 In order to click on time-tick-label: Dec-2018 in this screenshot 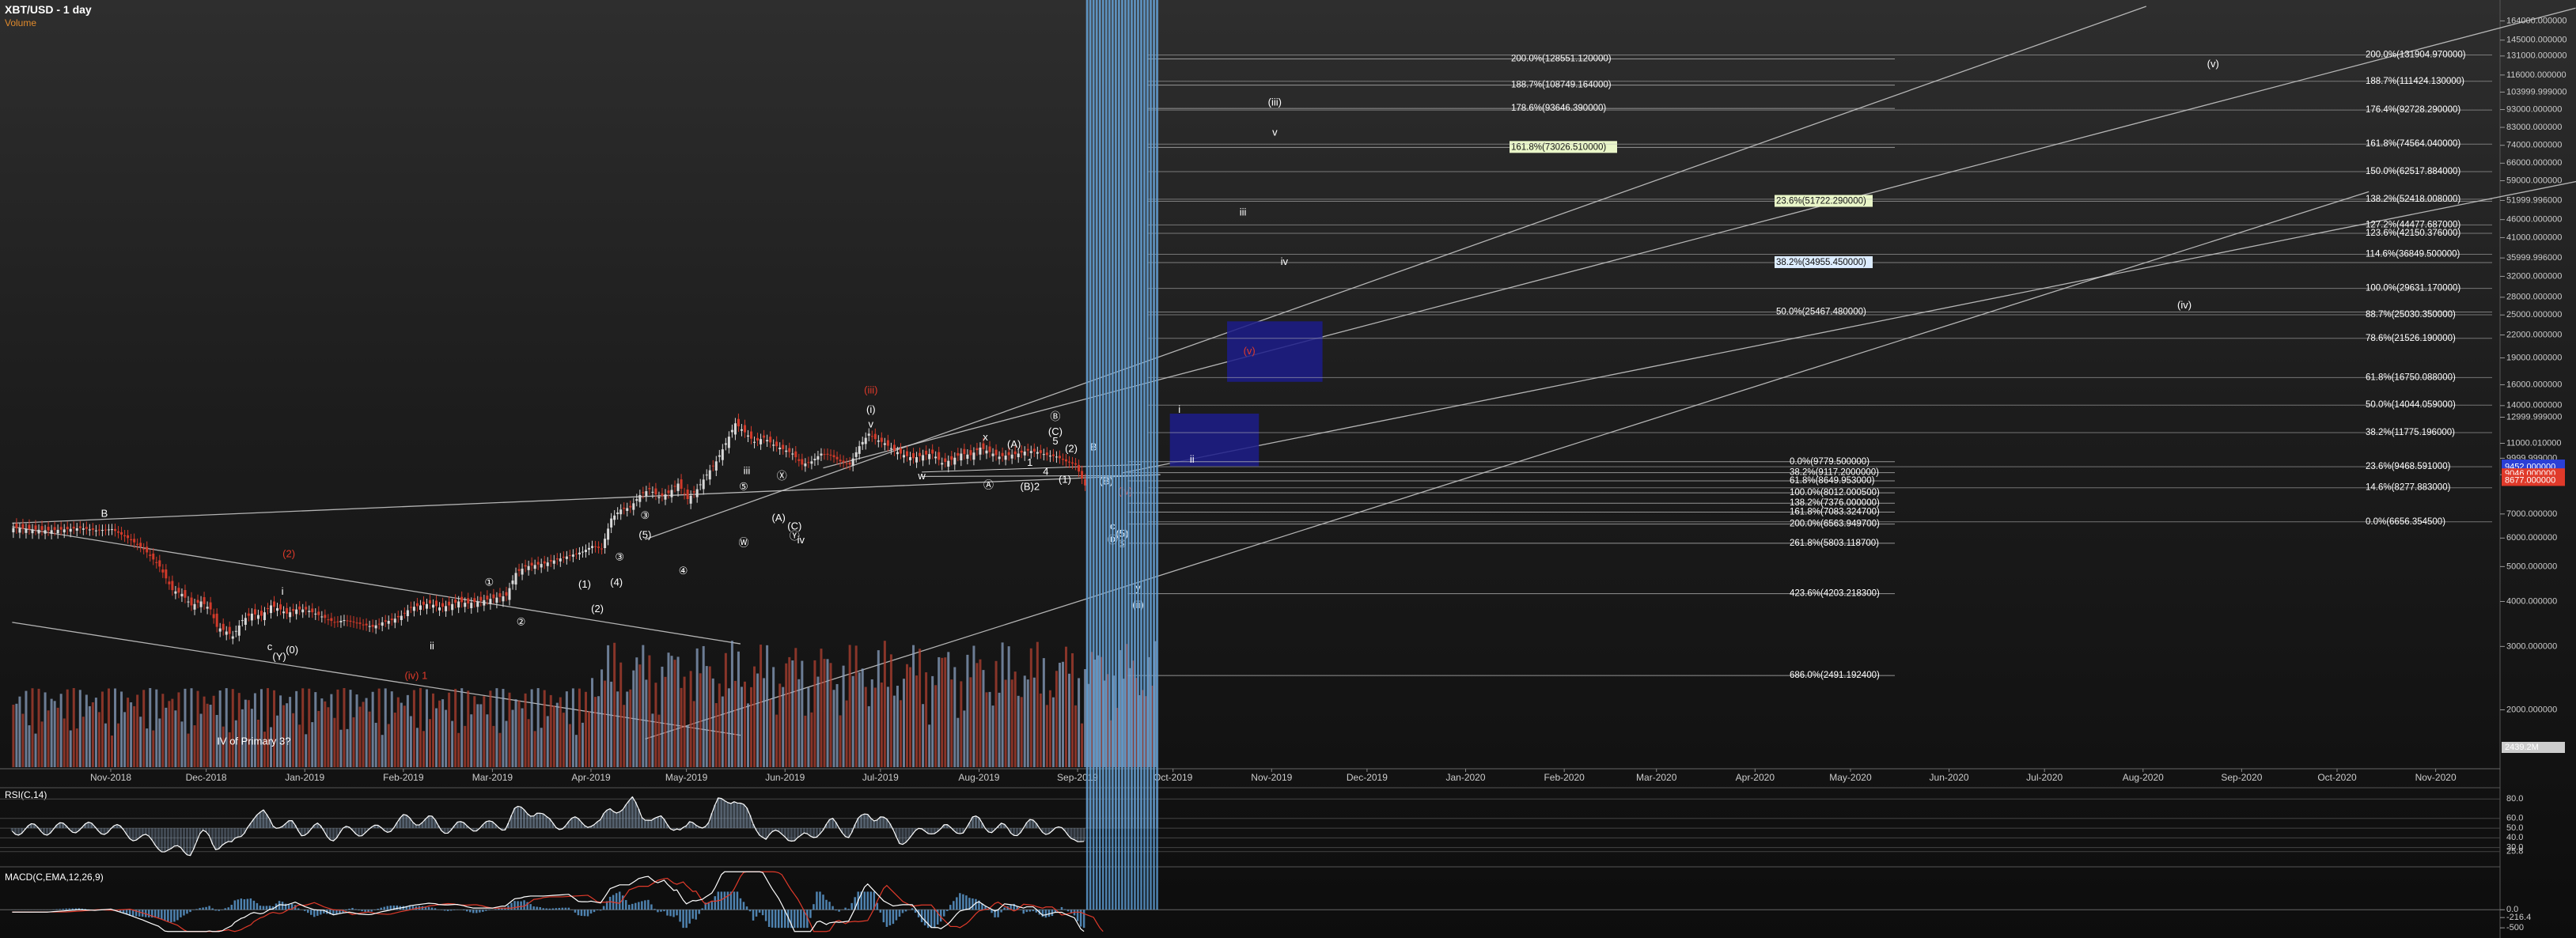, I will do `click(206, 777)`.